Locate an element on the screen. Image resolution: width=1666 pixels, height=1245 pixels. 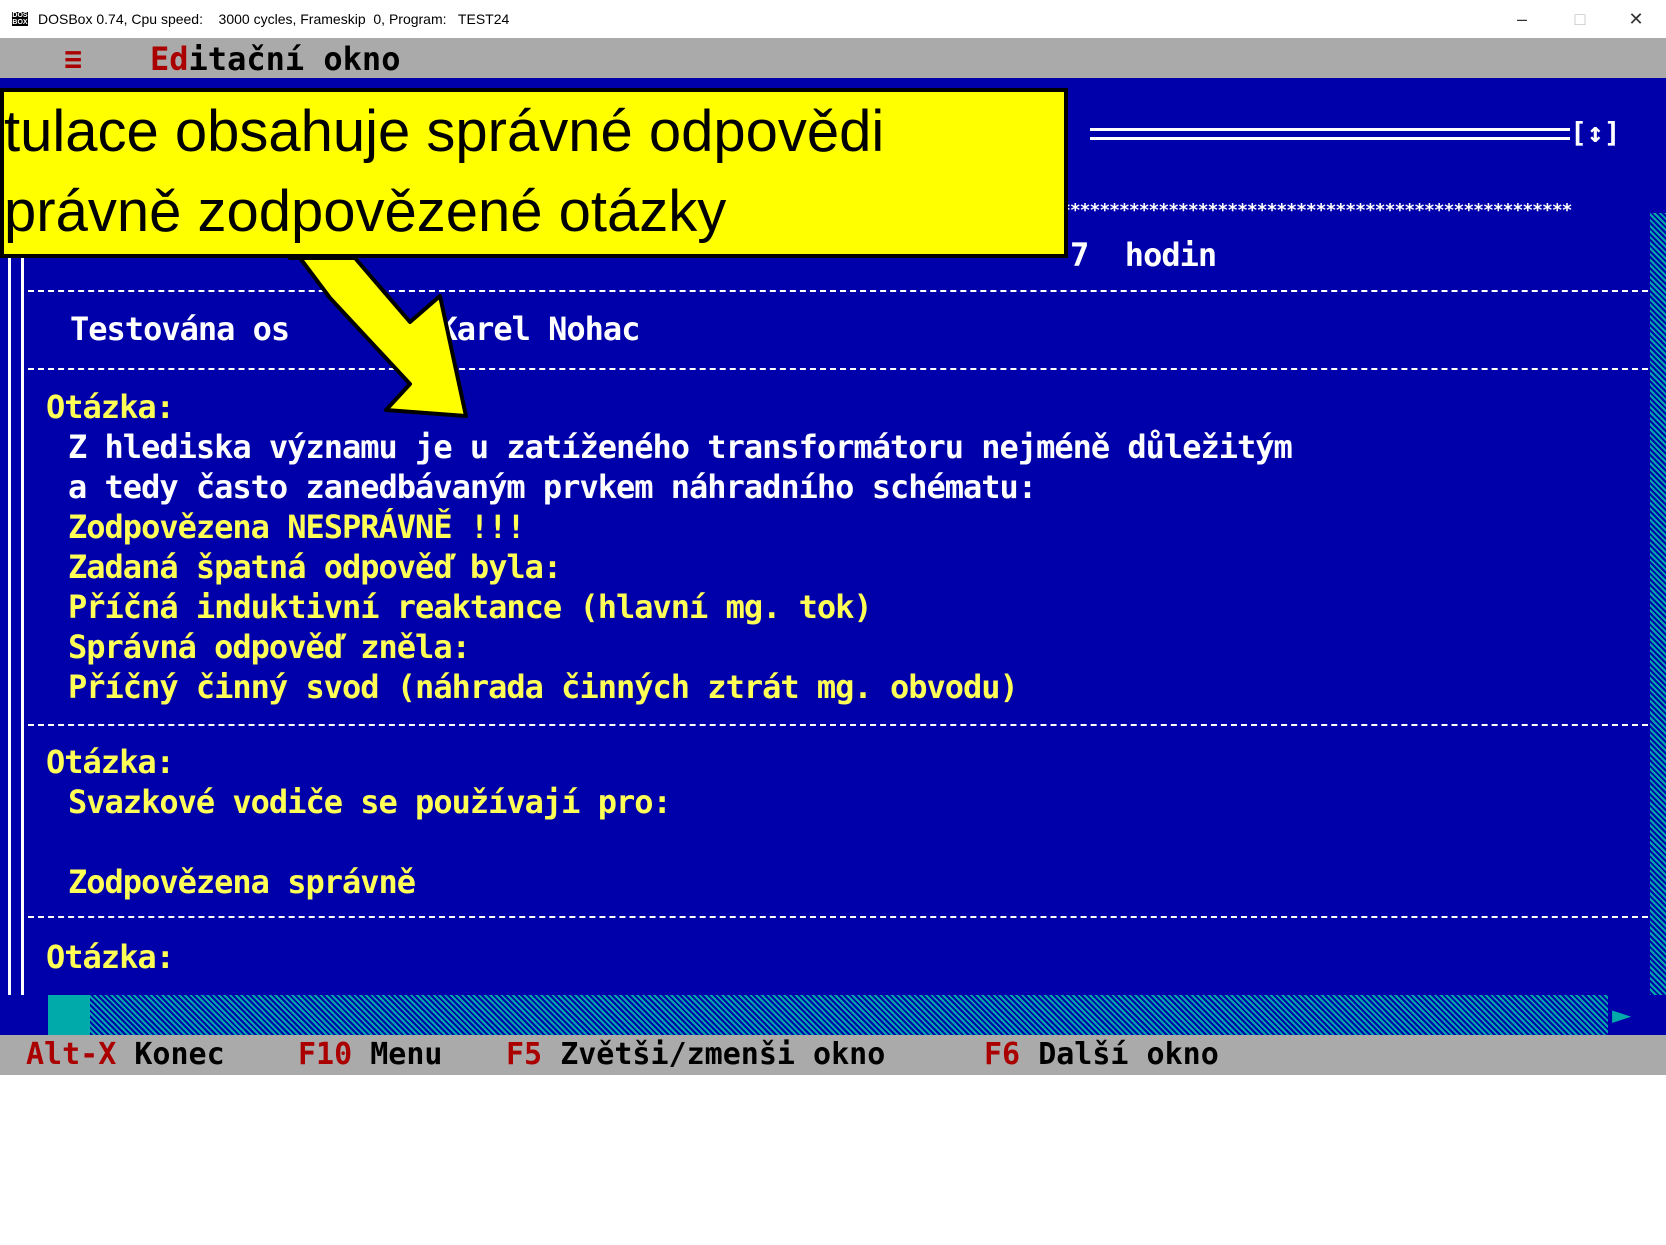
callout-arrow-icon is located at coordinates (378, 337).